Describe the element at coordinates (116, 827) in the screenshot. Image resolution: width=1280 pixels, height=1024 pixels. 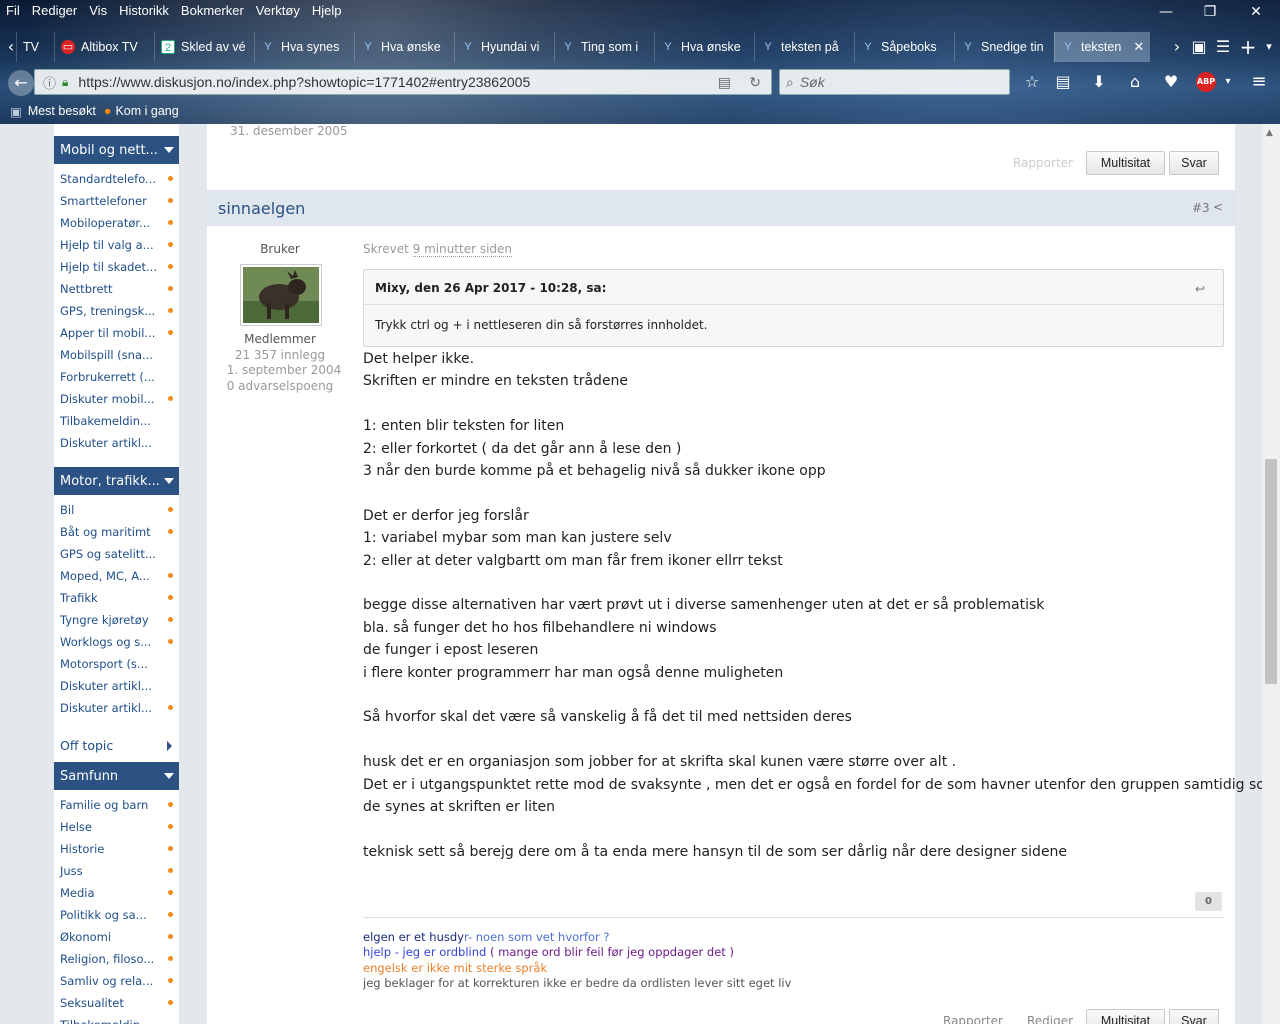
I see `sidebar-item: Helse` at that location.